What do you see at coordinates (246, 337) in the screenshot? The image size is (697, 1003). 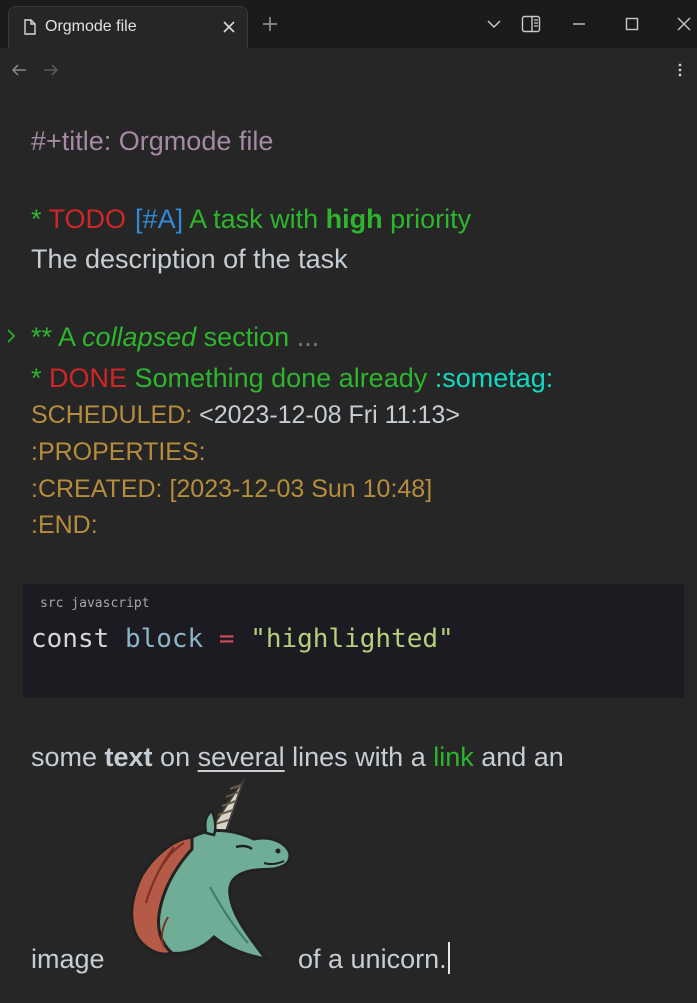 I see `heading-text: section` at bounding box center [246, 337].